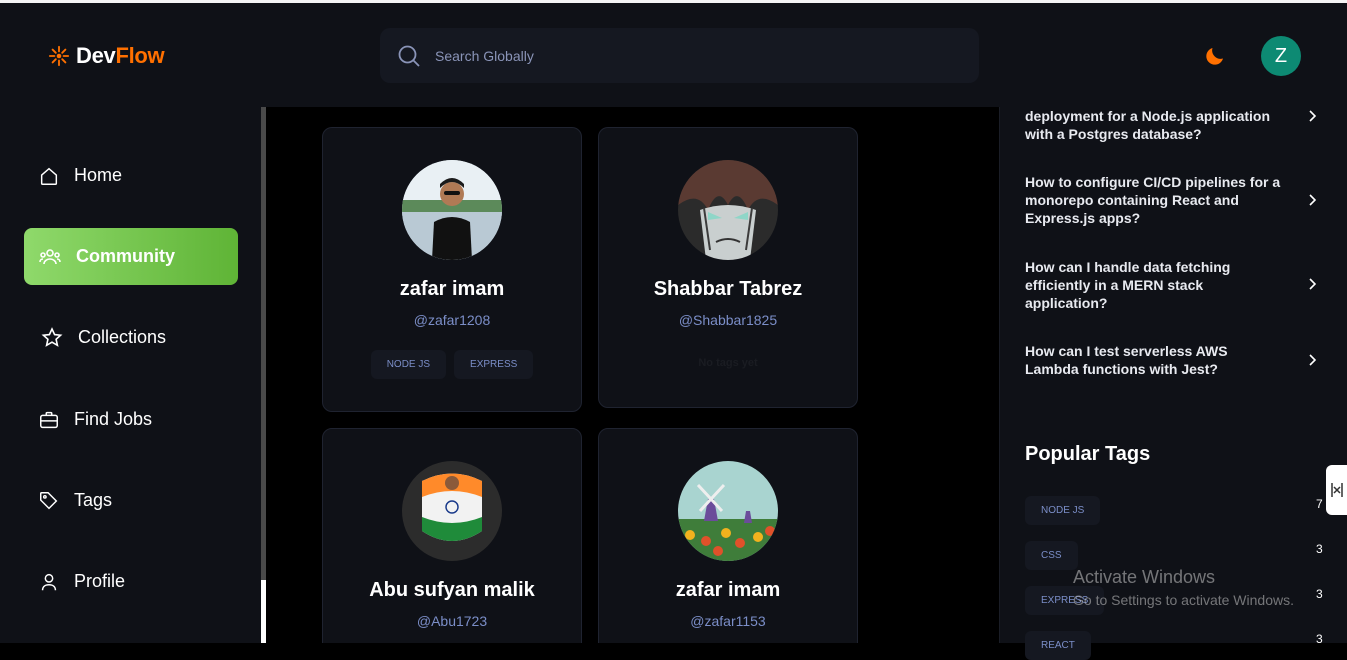 The height and width of the screenshot is (660, 1347). Describe the element at coordinates (409, 56) in the screenshot. I see `search-icon` at that location.